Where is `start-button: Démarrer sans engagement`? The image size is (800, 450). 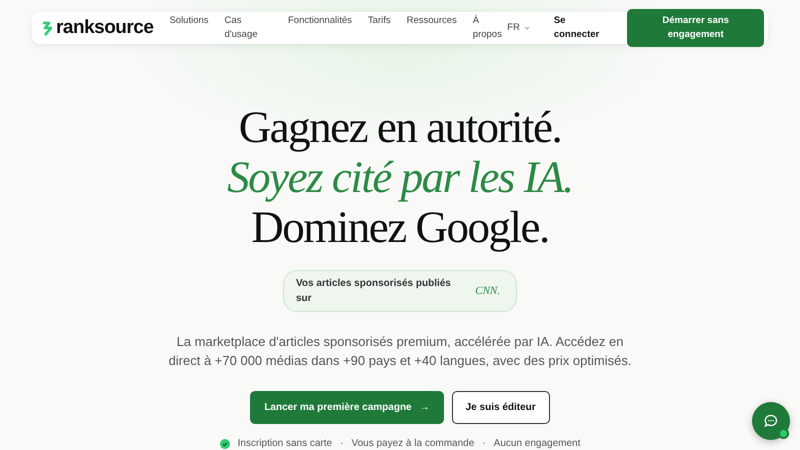
start-button: Démarrer sans engagement is located at coordinates (695, 28).